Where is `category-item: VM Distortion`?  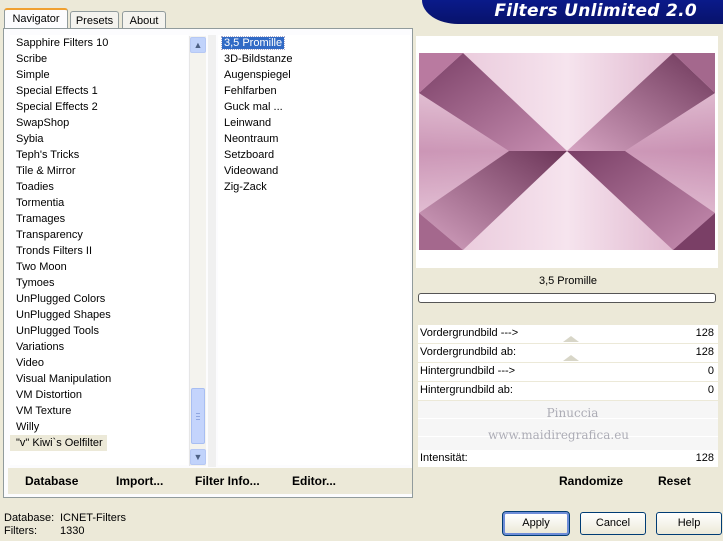 category-item: VM Distortion is located at coordinates (99, 395).